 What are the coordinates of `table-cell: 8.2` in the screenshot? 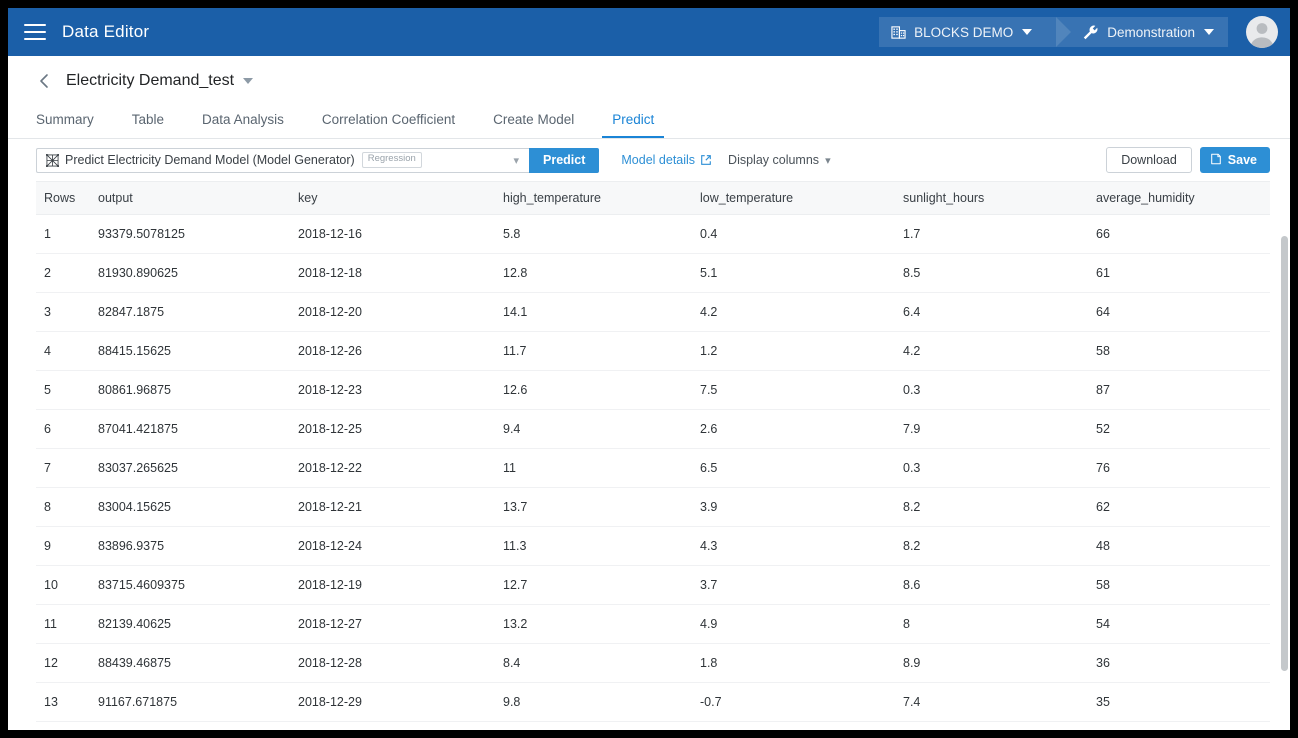 It's located at (989, 546).